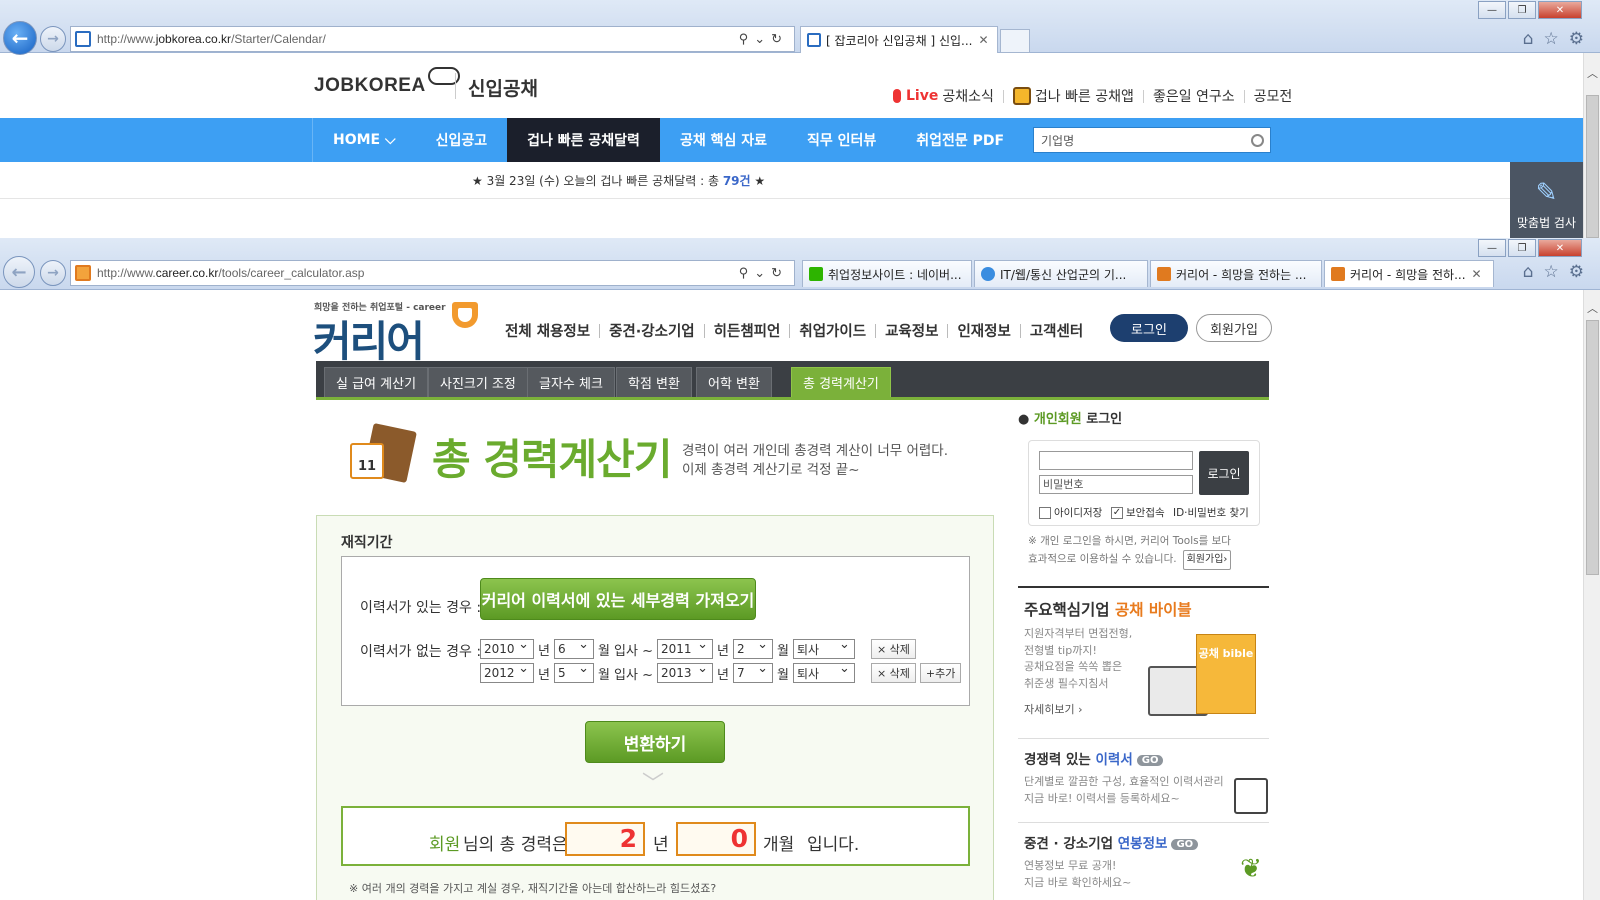 The height and width of the screenshot is (900, 1600). What do you see at coordinates (737, 181) in the screenshot?
I see `notice-count: 79건` at bounding box center [737, 181].